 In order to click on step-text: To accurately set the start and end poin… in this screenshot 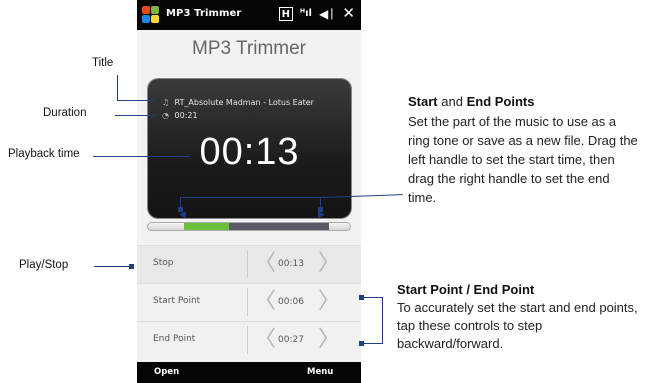, I will do `click(517, 325)`.